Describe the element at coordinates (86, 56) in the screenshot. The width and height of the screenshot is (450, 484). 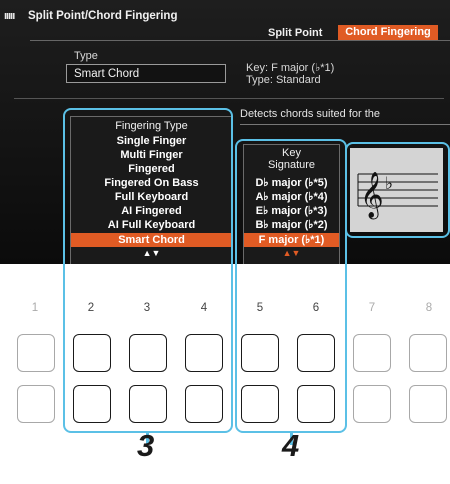
I see `type-label: Type` at that location.